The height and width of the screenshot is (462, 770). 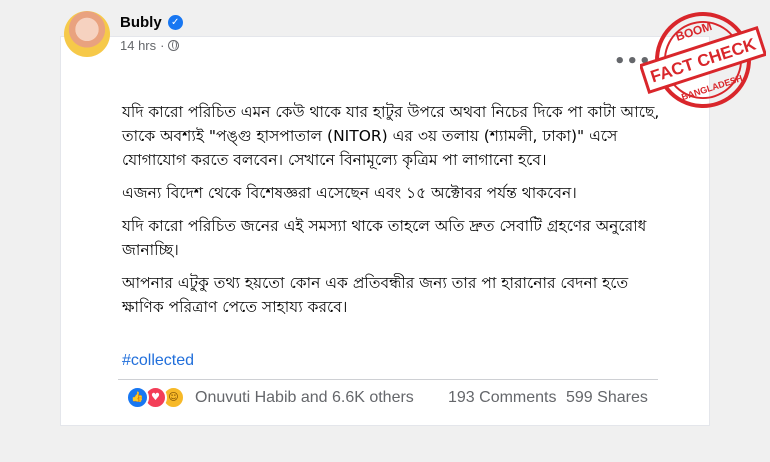 I want to click on author-name: Bubly, so click(x=141, y=22).